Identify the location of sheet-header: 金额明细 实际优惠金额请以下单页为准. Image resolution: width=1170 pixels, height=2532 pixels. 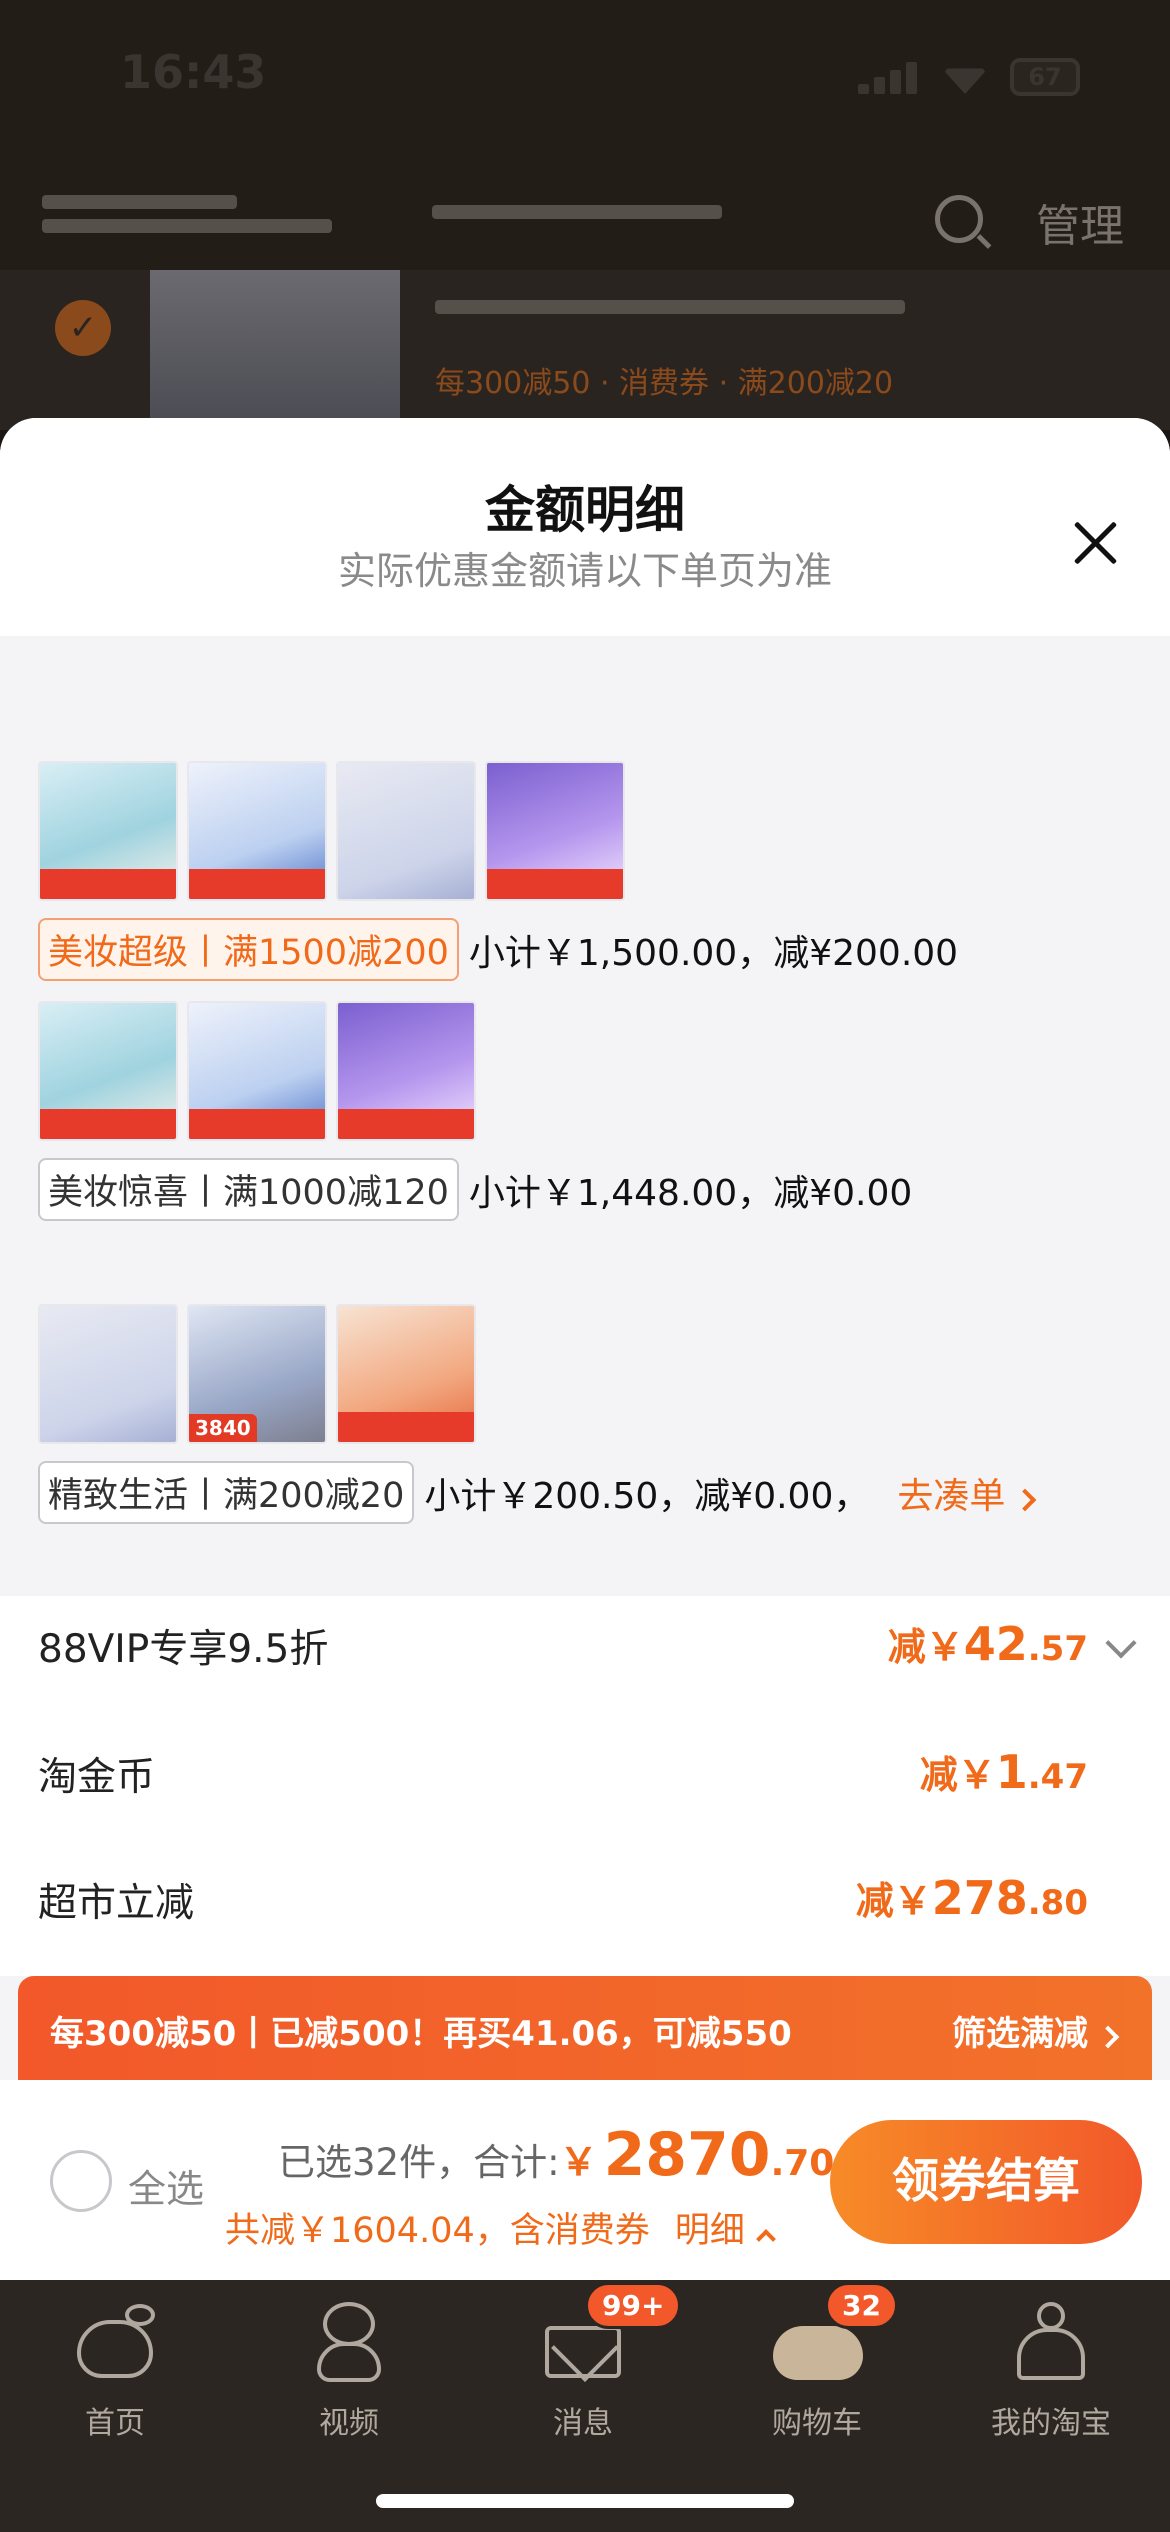
(585, 527).